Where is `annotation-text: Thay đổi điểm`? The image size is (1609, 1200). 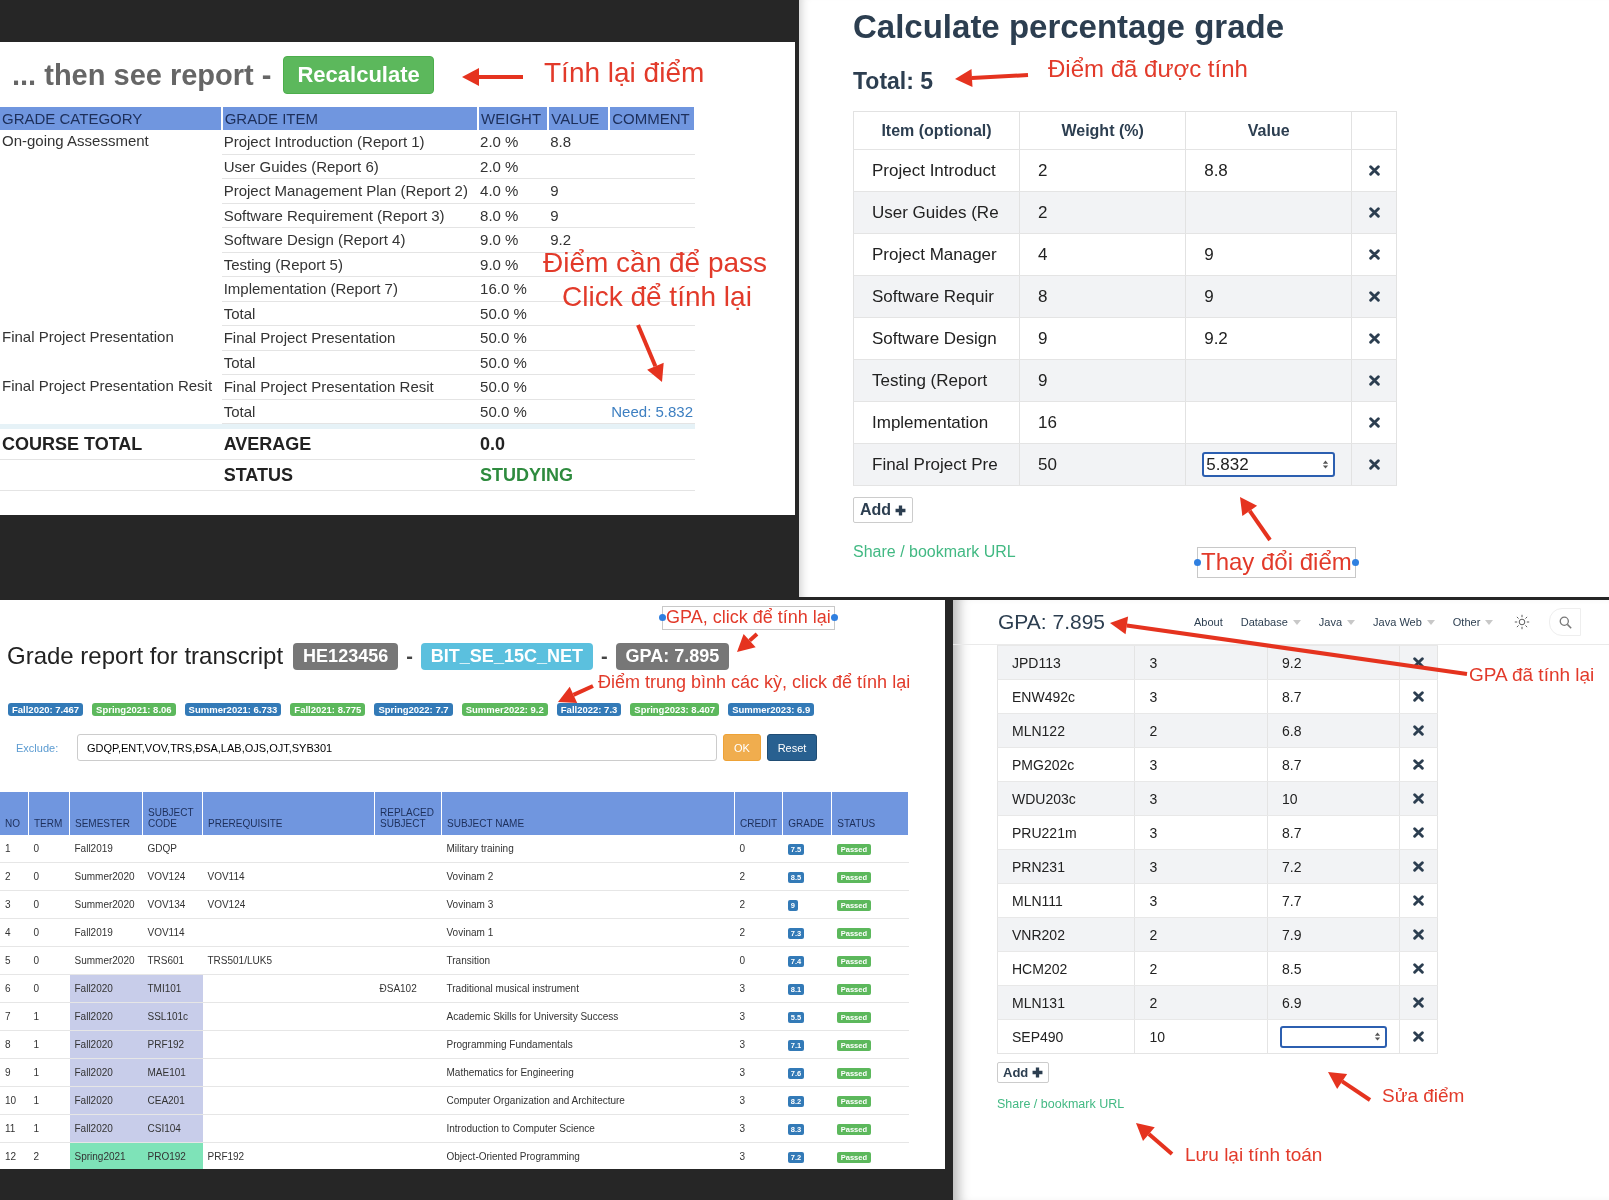
annotation-text: Thay đổi điểm is located at coordinates (1276, 562).